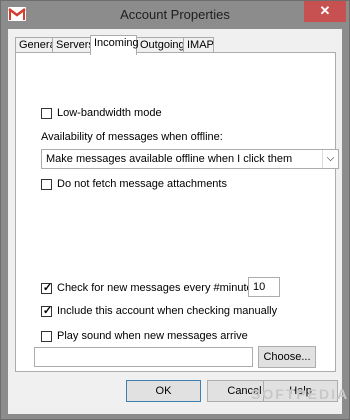 The width and height of the screenshot is (350, 420). I want to click on close-icon: ✕, so click(325, 10).